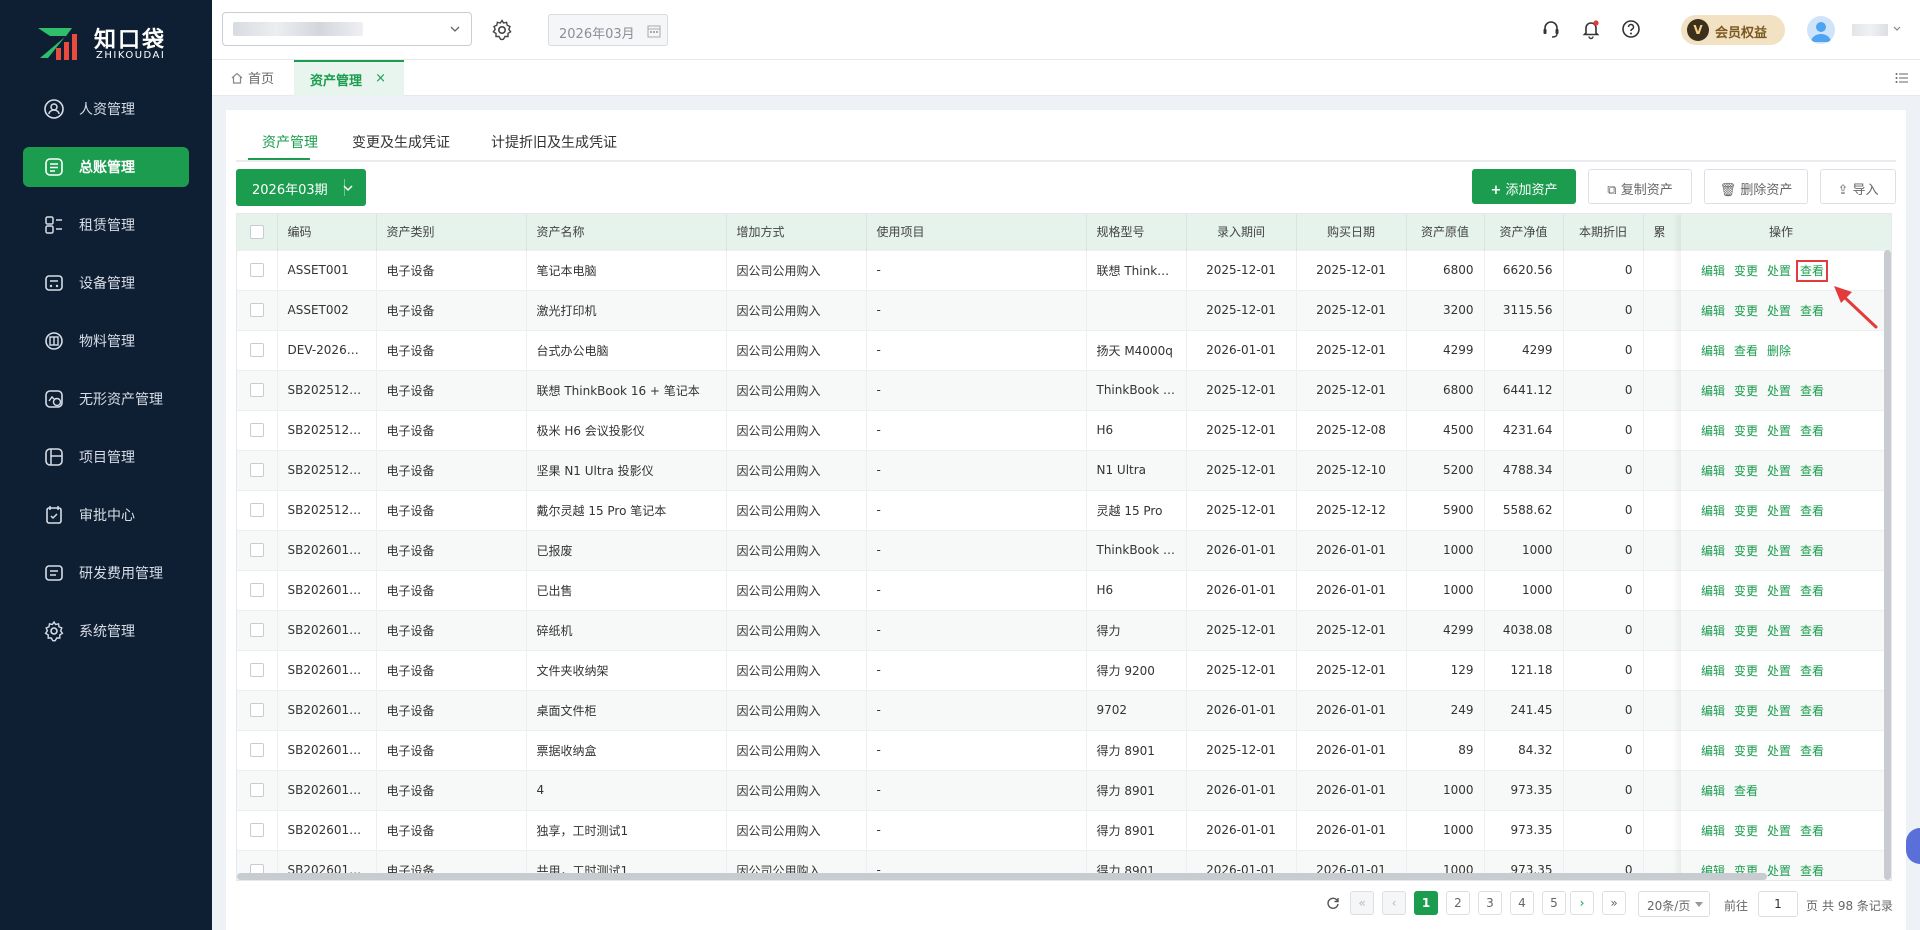 The height and width of the screenshot is (930, 1920). I want to click on subtab-depreciation-voucher: 计提折旧及生成凭证, so click(554, 142).